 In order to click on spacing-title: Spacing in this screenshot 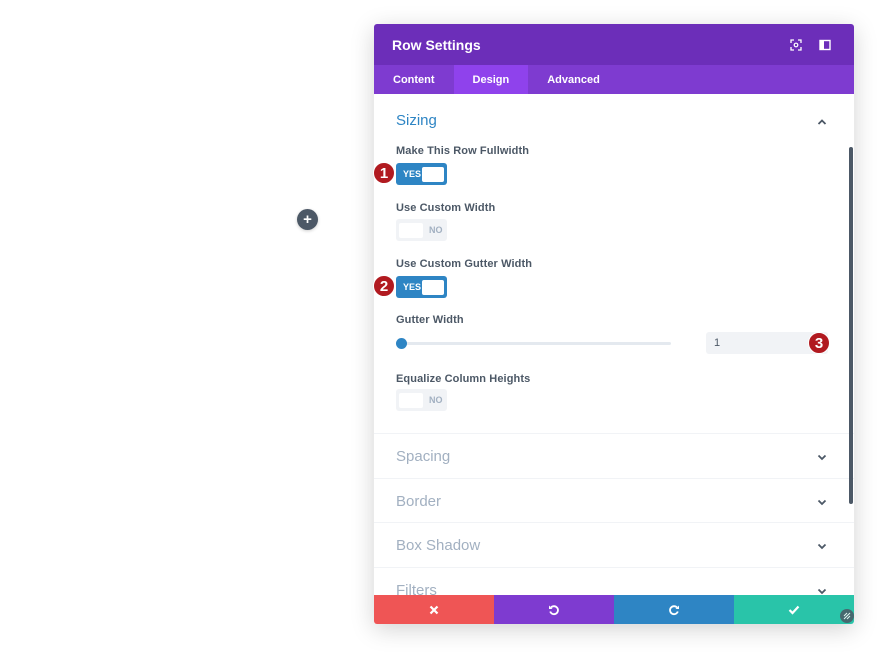, I will do `click(423, 456)`.